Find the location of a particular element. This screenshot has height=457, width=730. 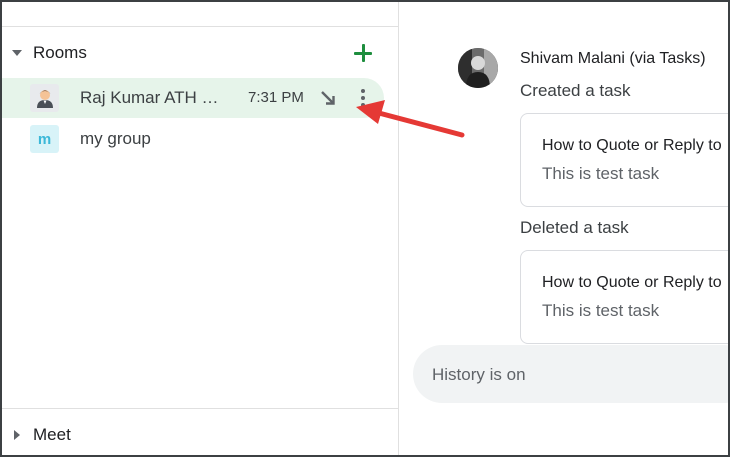

arrow-down-right-icon is located at coordinates (328, 98).